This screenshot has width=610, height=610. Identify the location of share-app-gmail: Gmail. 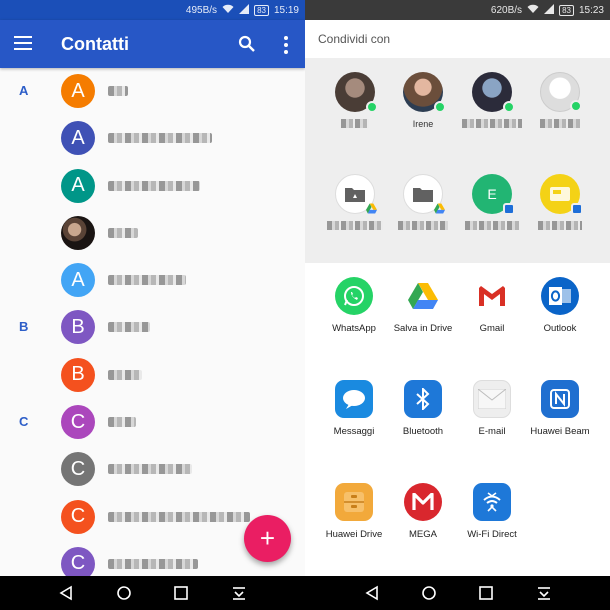
(492, 305).